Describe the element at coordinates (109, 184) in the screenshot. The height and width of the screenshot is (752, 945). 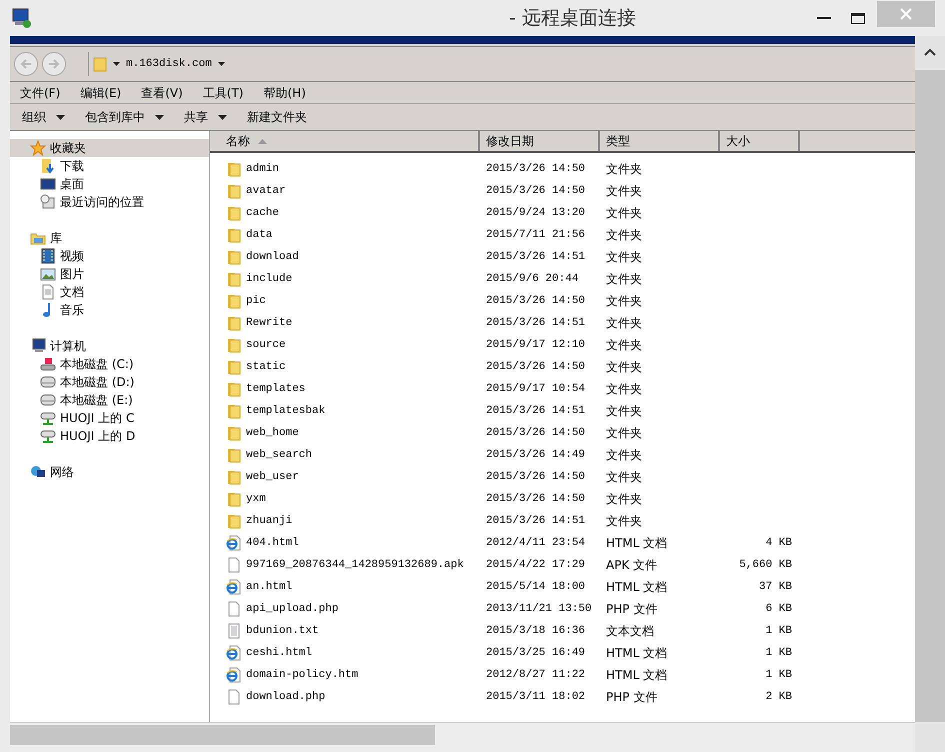
I see `nav-item: 桌面` at that location.